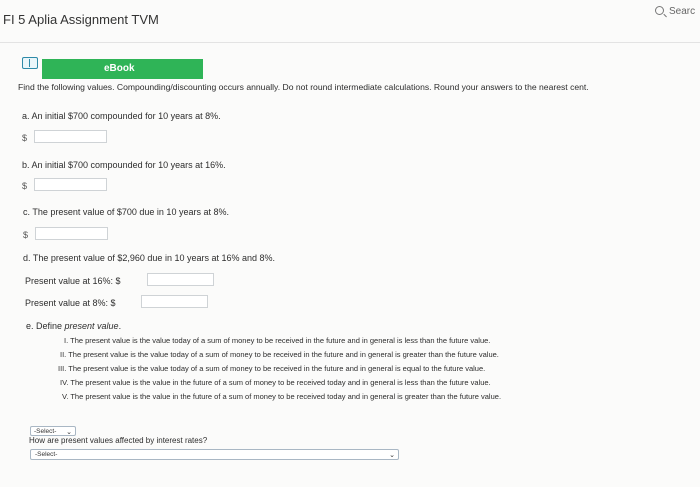  What do you see at coordinates (180, 279) in the screenshot?
I see `pv16-input` at bounding box center [180, 279].